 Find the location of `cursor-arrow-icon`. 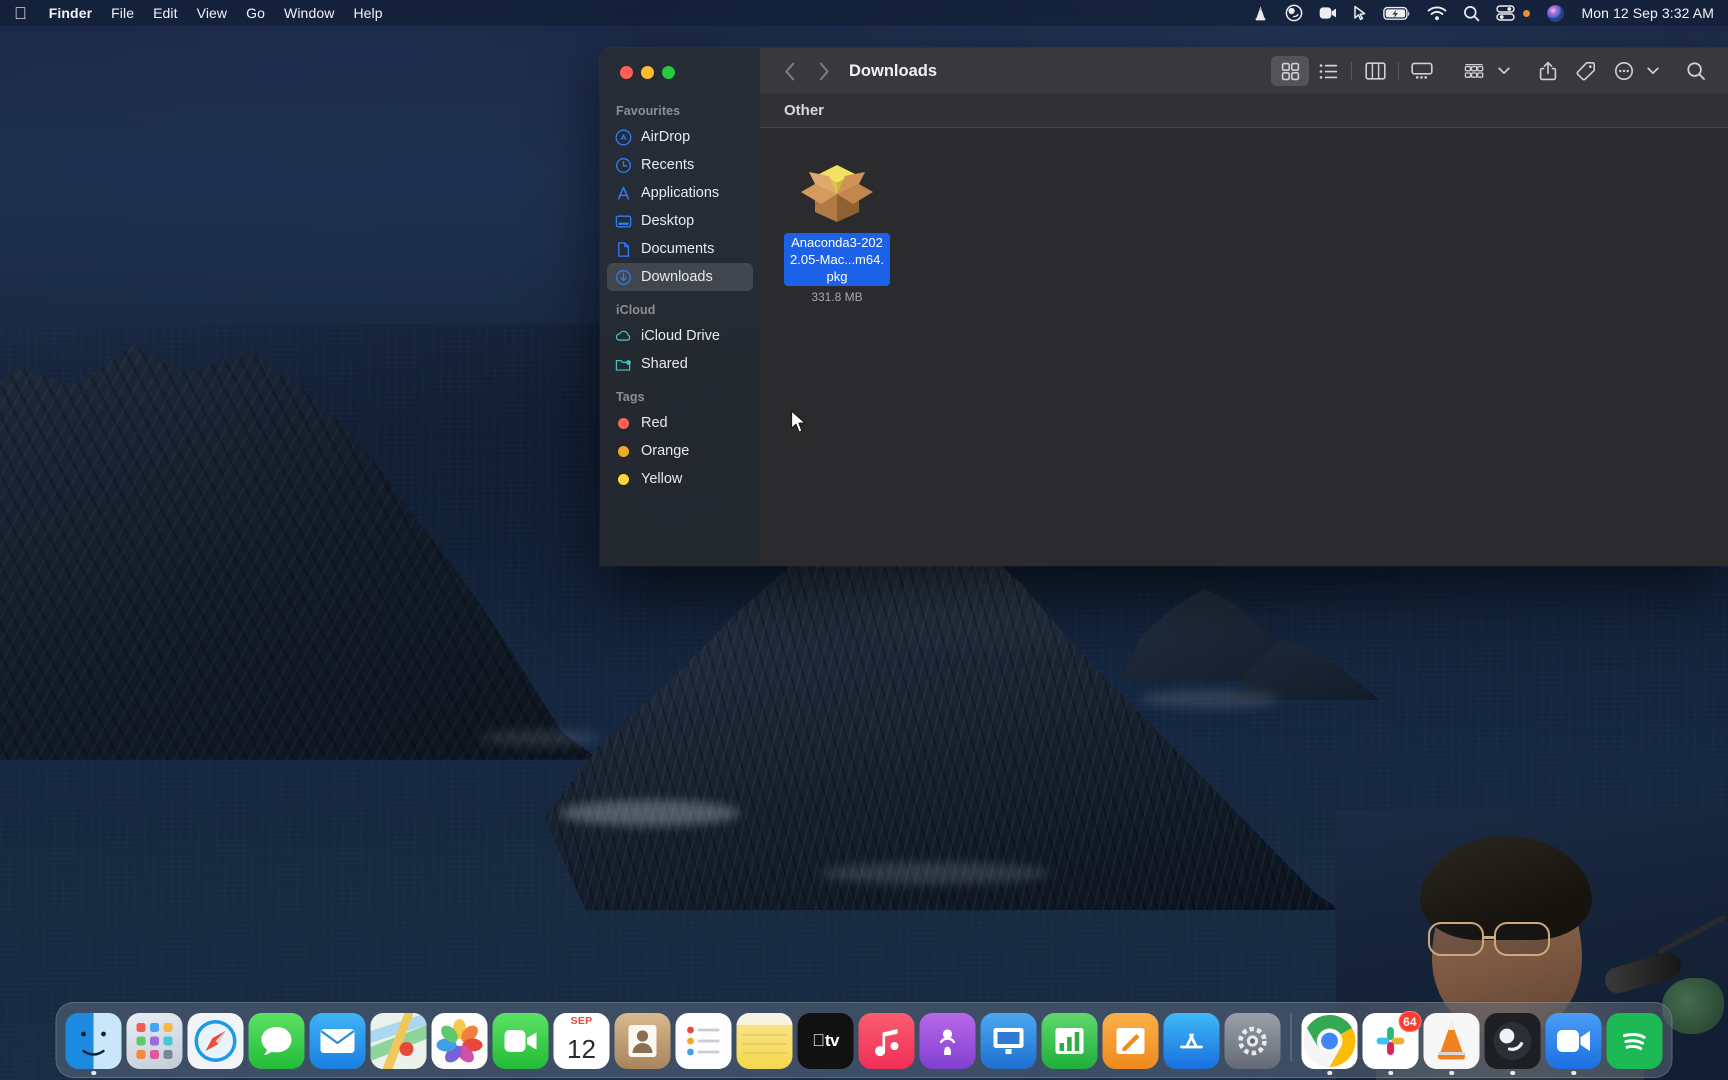

cursor-arrow-icon is located at coordinates (1360, 13).